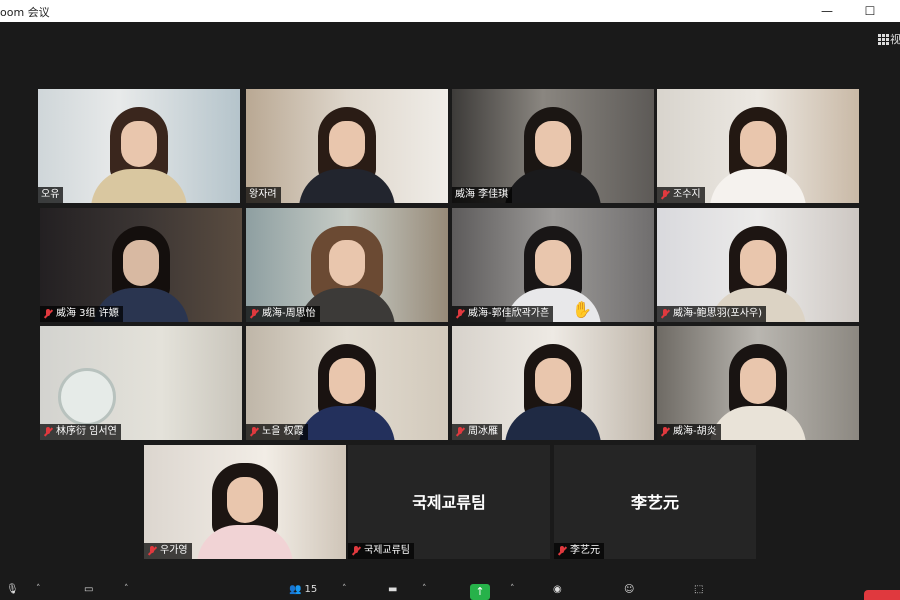 The height and width of the screenshot is (600, 900). I want to click on video-tile: 林序衍 임서연, so click(141, 383).